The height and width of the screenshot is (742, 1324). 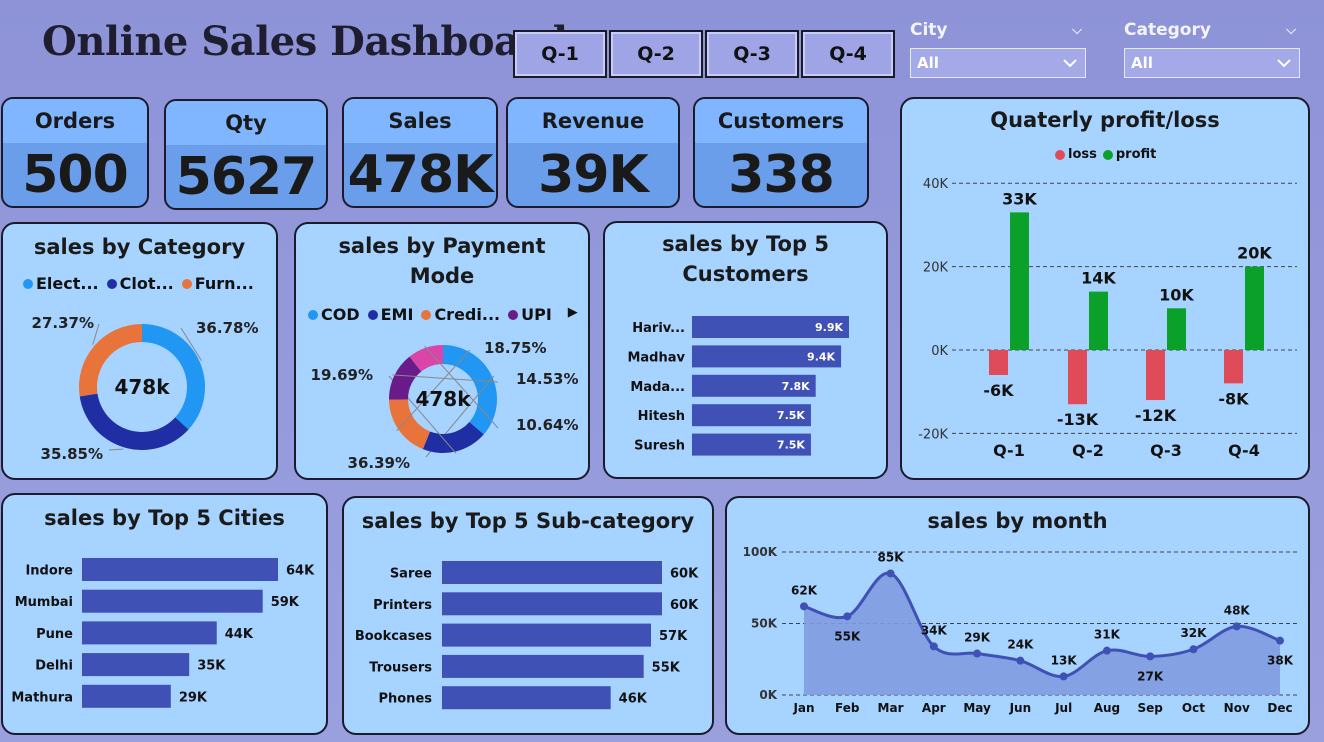 I want to click on y-tick-label: 40K, so click(x=936, y=184).